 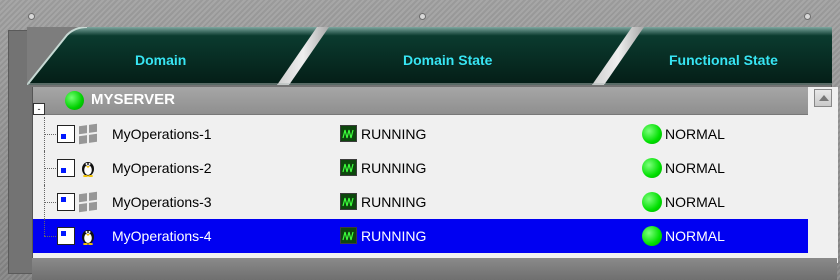 I want to click on domain-row: MyOperations-1 RUNNING NORMAL, so click(x=420, y=134).